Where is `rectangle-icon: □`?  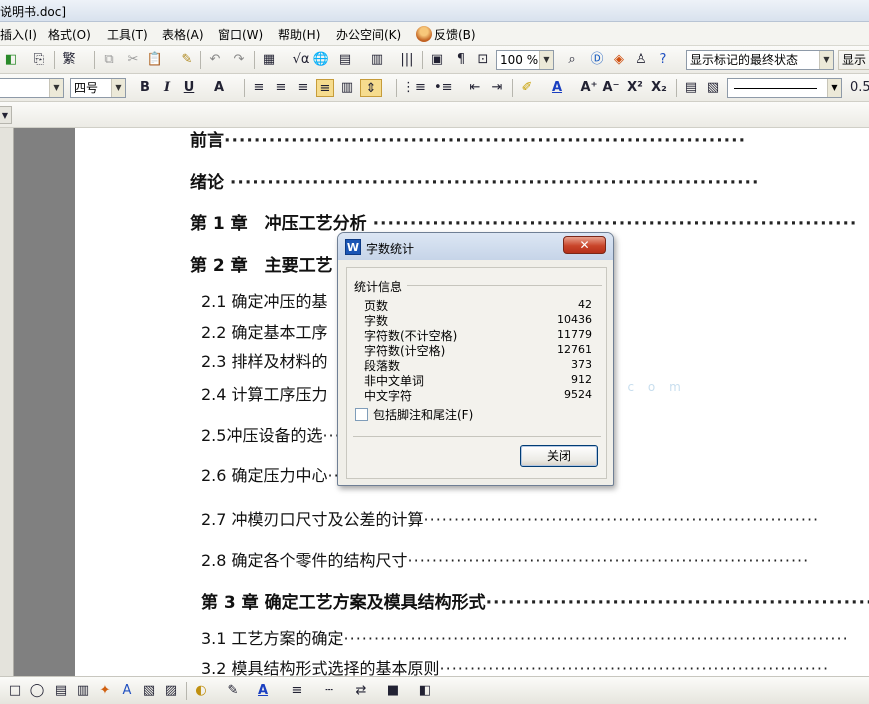
rectangle-icon: □ is located at coordinates (15, 691).